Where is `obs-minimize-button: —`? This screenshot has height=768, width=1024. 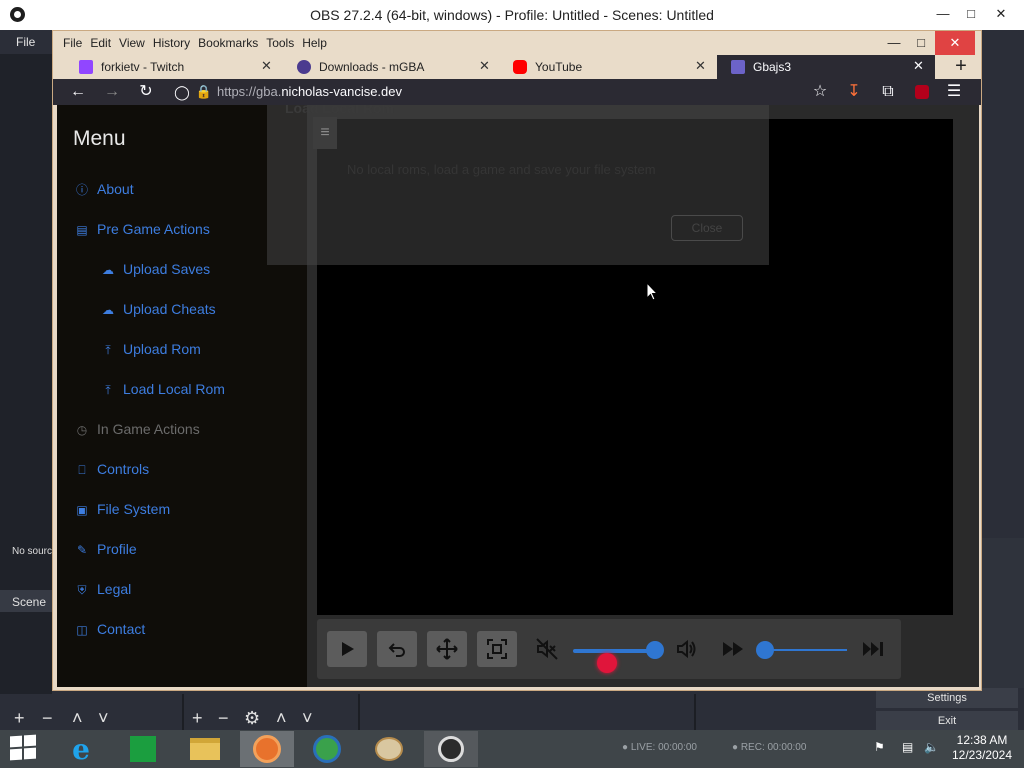
obs-minimize-button: — is located at coordinates (943, 14).